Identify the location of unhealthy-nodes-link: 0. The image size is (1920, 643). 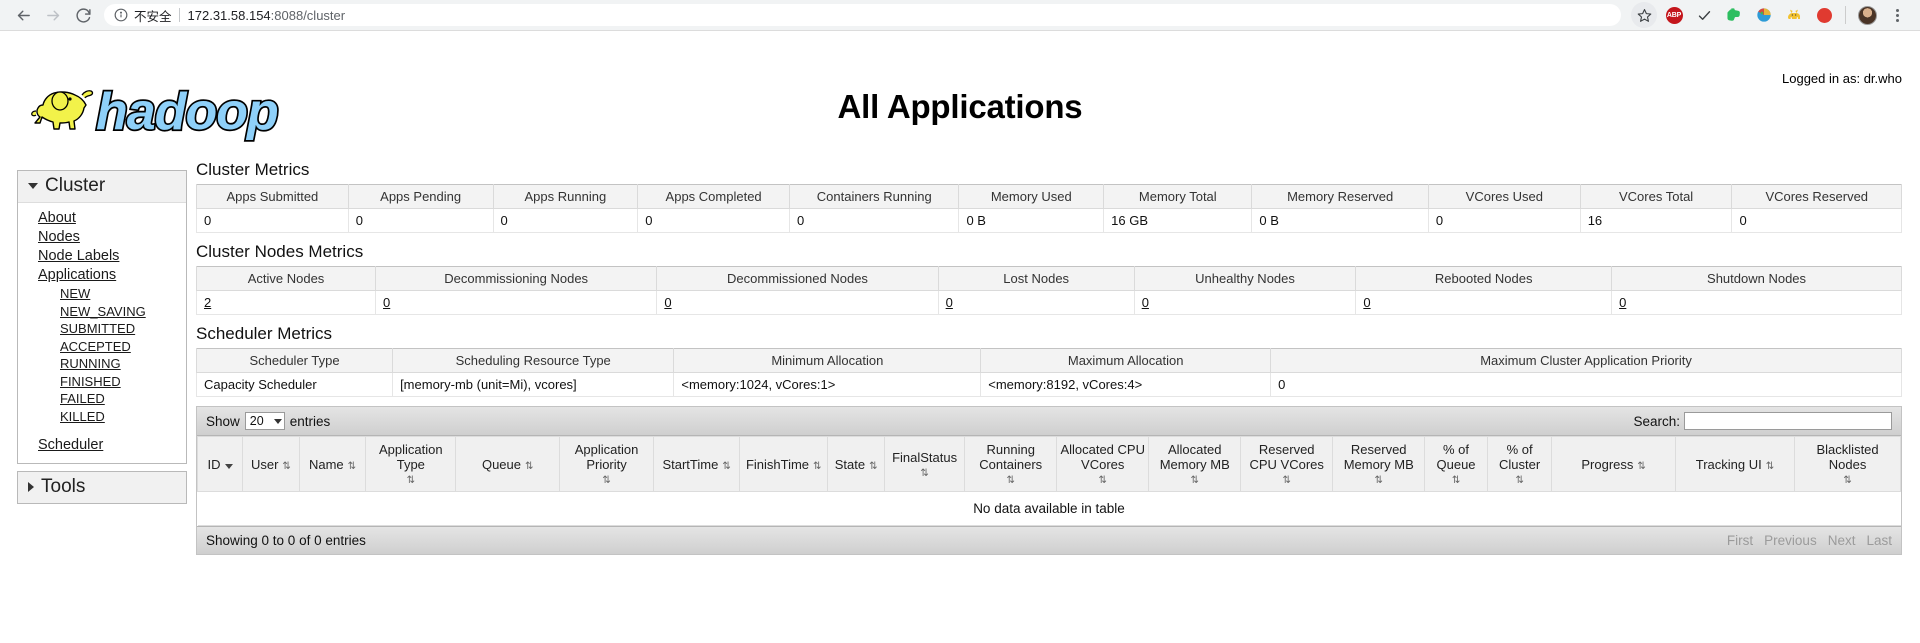
(1145, 302).